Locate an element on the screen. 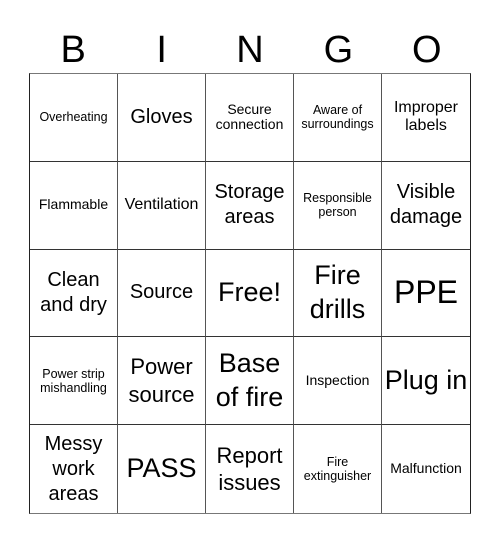  header-letter-n: N is located at coordinates (250, 50).